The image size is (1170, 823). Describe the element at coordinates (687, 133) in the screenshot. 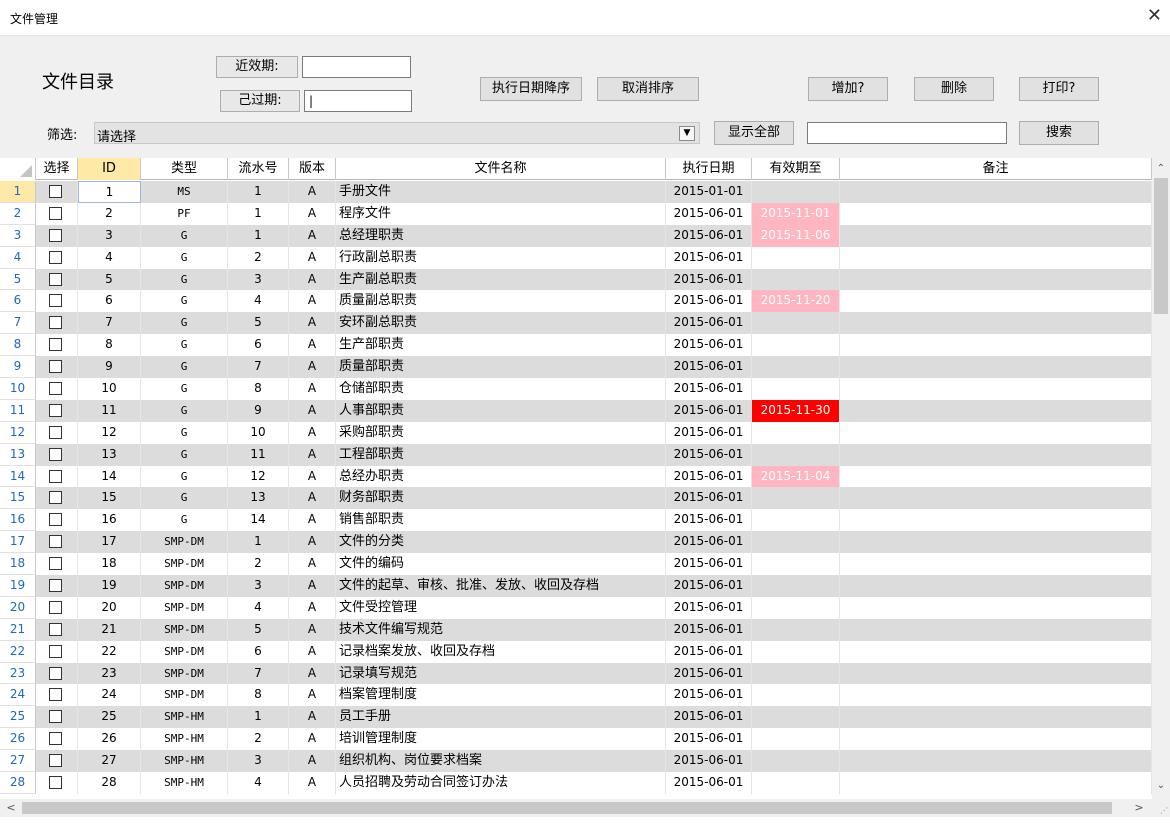

I see `chevron-down-icon: ▼` at that location.